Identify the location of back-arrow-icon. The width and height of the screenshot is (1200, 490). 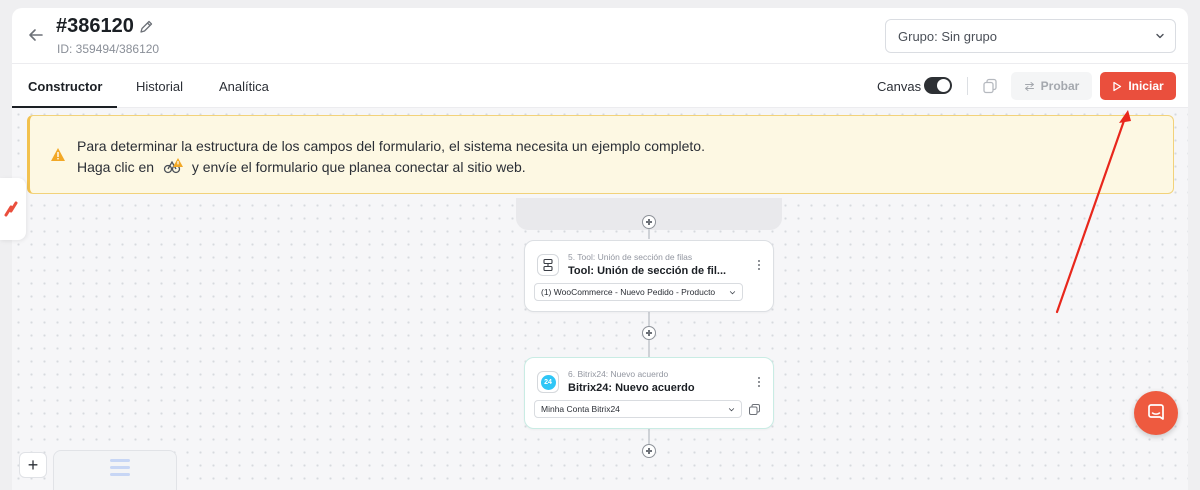
(36, 35).